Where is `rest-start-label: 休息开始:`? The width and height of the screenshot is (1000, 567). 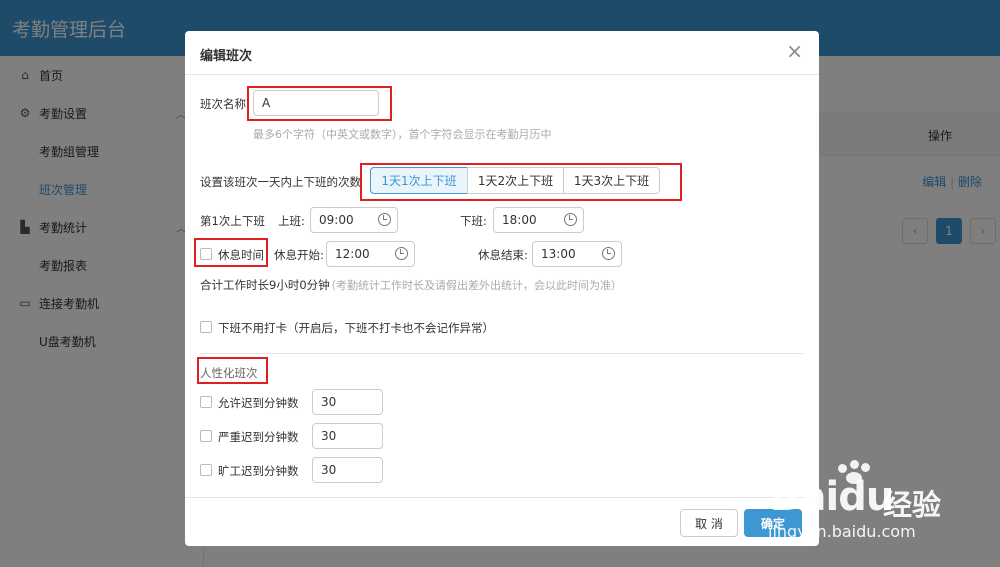 rest-start-label: 休息开始: is located at coordinates (299, 255).